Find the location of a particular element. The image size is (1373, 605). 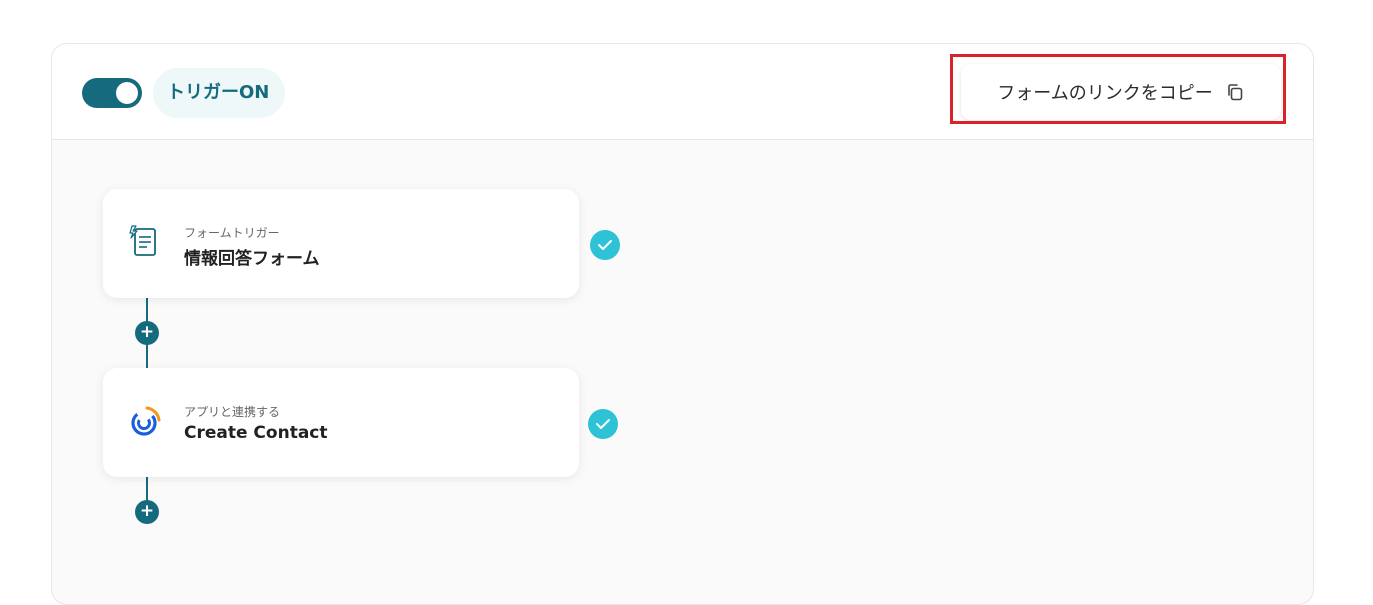

flow-step-card: フォームトリガー 情報回答フォーム is located at coordinates (341, 243).